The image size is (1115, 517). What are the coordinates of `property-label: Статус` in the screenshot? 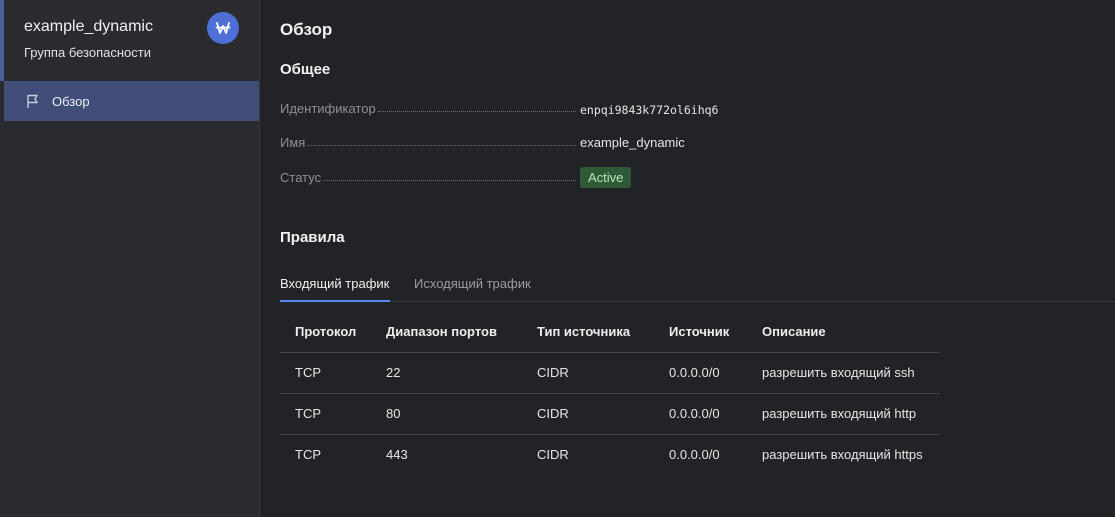 It's located at (428, 177).